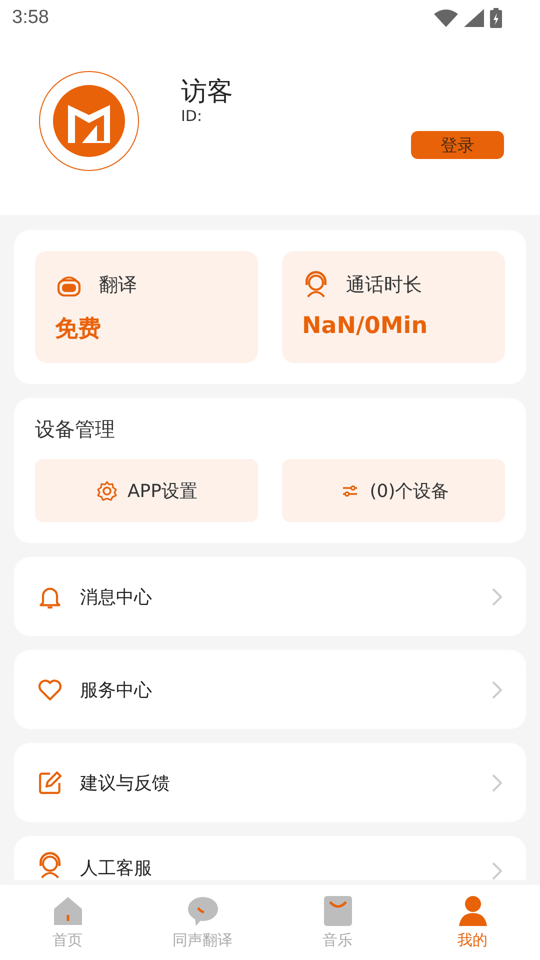  I want to click on menu-label: 服务中心, so click(116, 690).